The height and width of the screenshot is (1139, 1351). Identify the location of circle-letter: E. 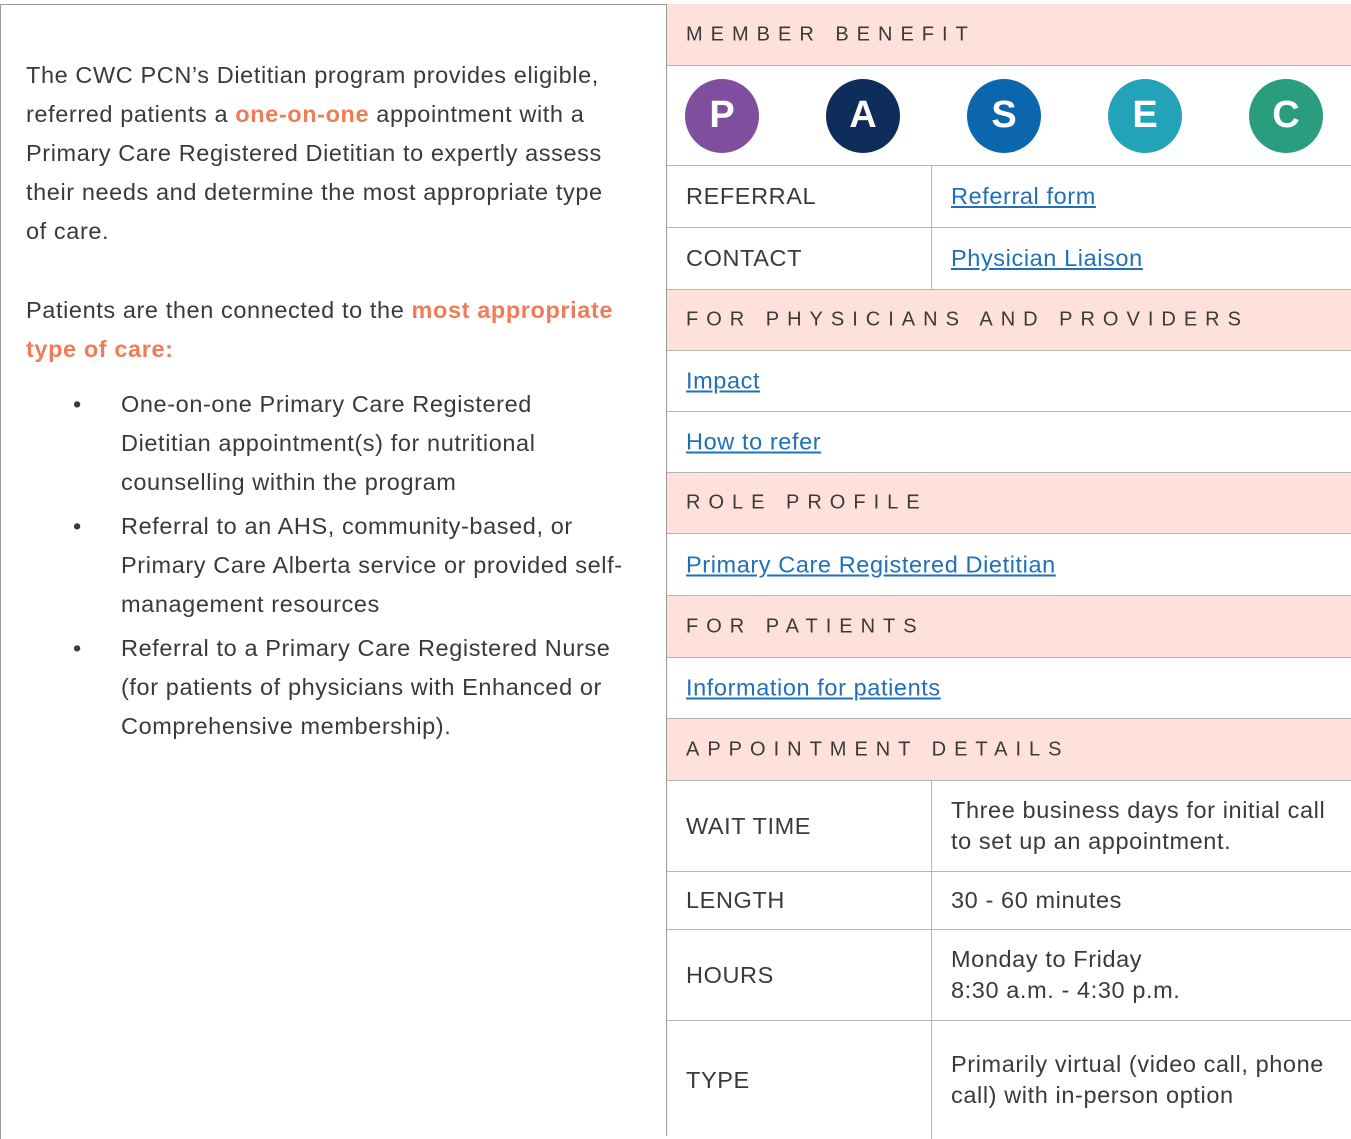
(1145, 115).